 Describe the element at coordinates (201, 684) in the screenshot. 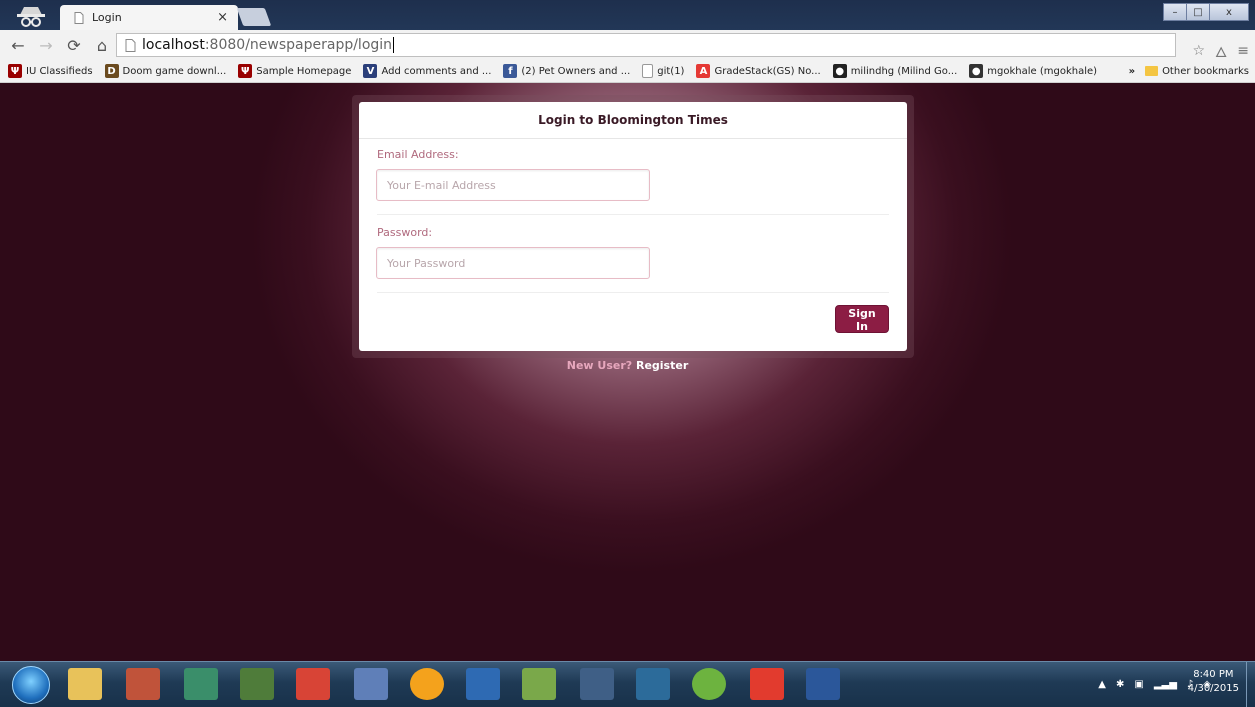

I see `hp-icon` at that location.